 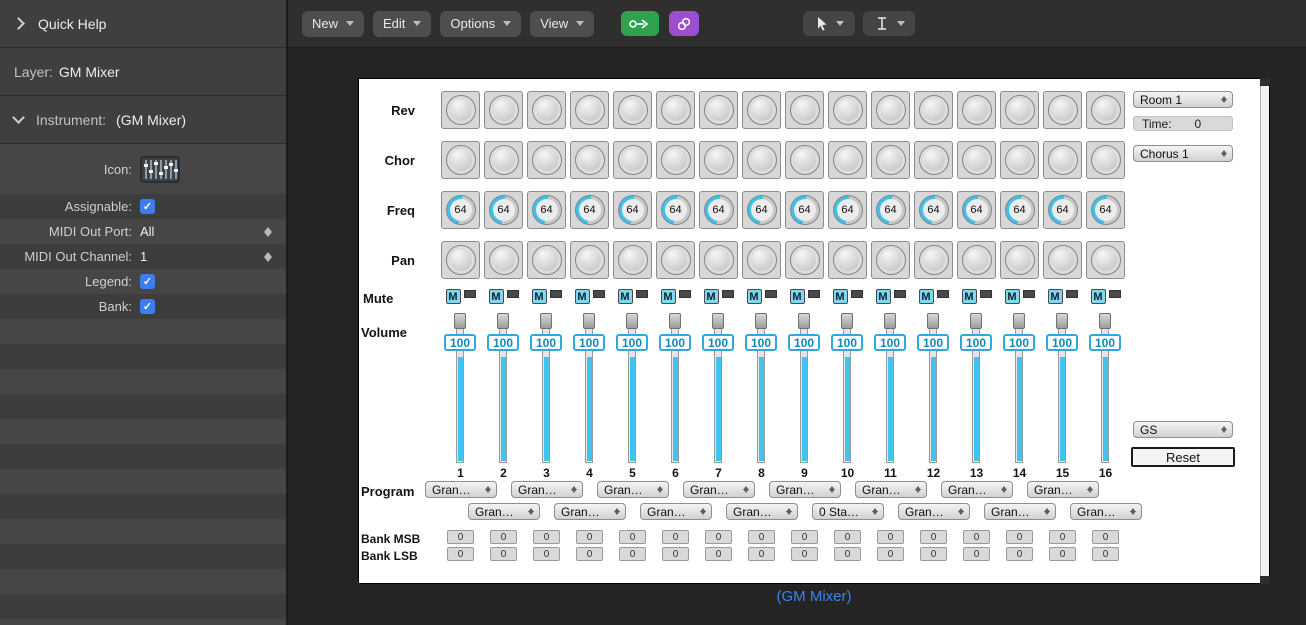 I want to click on instrument-header: Instrument: (GM Mixer), so click(x=143, y=120).